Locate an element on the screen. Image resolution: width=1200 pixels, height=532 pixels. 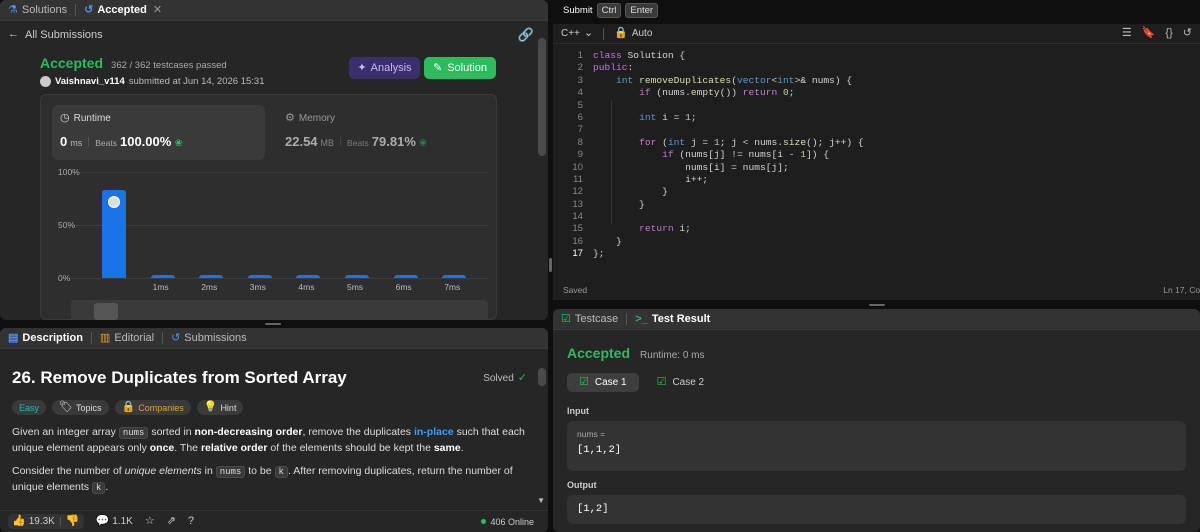
tab-testcase: ☑ Testcase is located at coordinates (589, 319).